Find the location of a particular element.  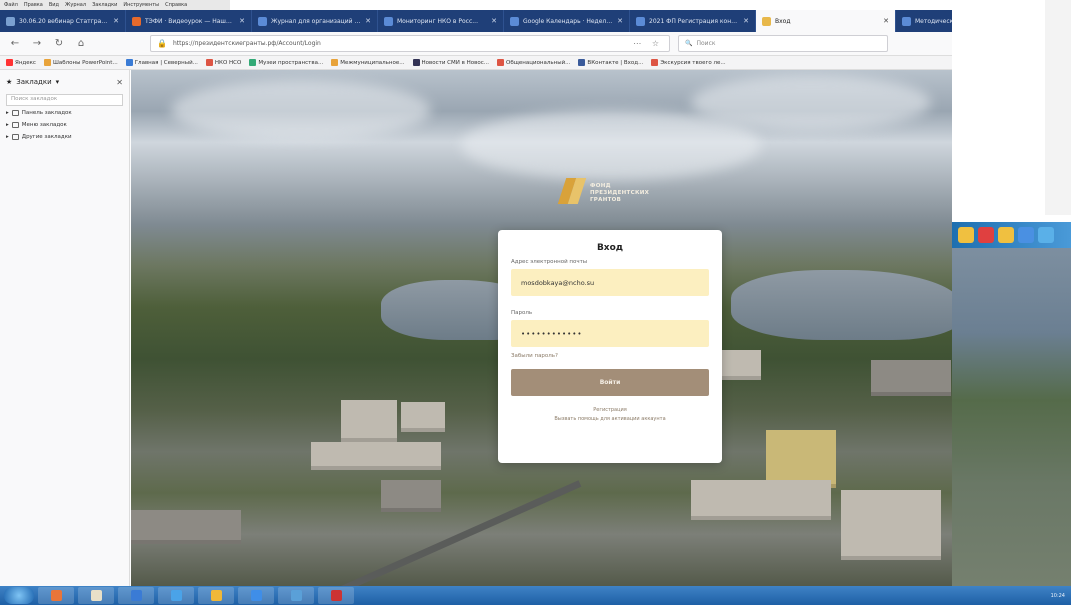

tab: 30.06.20 вебинар Статгранты ✕ is located at coordinates (63, 21).